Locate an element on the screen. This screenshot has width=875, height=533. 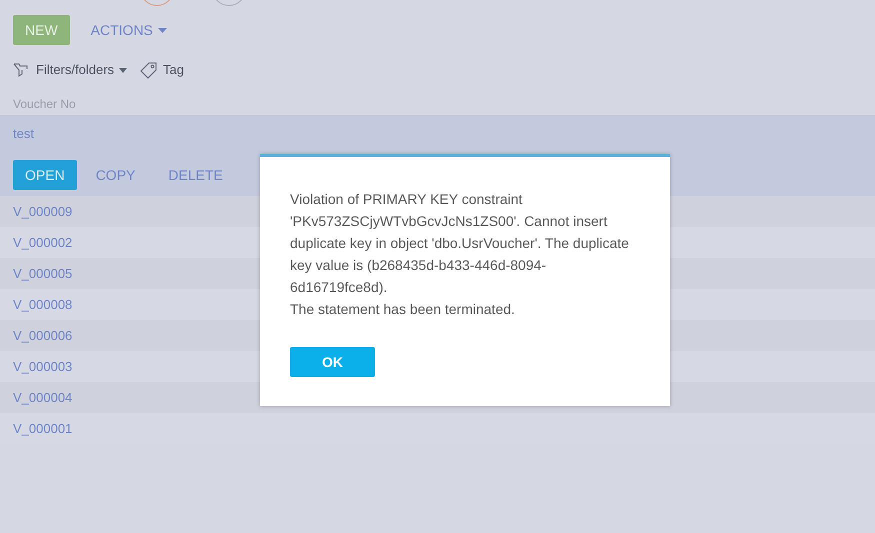
error-message: Violation of PRIMARY KEY constraint 'PKv573ZSCjyWTvbGcvJcNs1ZS00'. Cannot insert duplicate key in object 'dbo.UsrVoucher'. The duplicate key value is (b268435d-b433-446d-8094-6d16719fce8d). is located at coordinates (460, 243).